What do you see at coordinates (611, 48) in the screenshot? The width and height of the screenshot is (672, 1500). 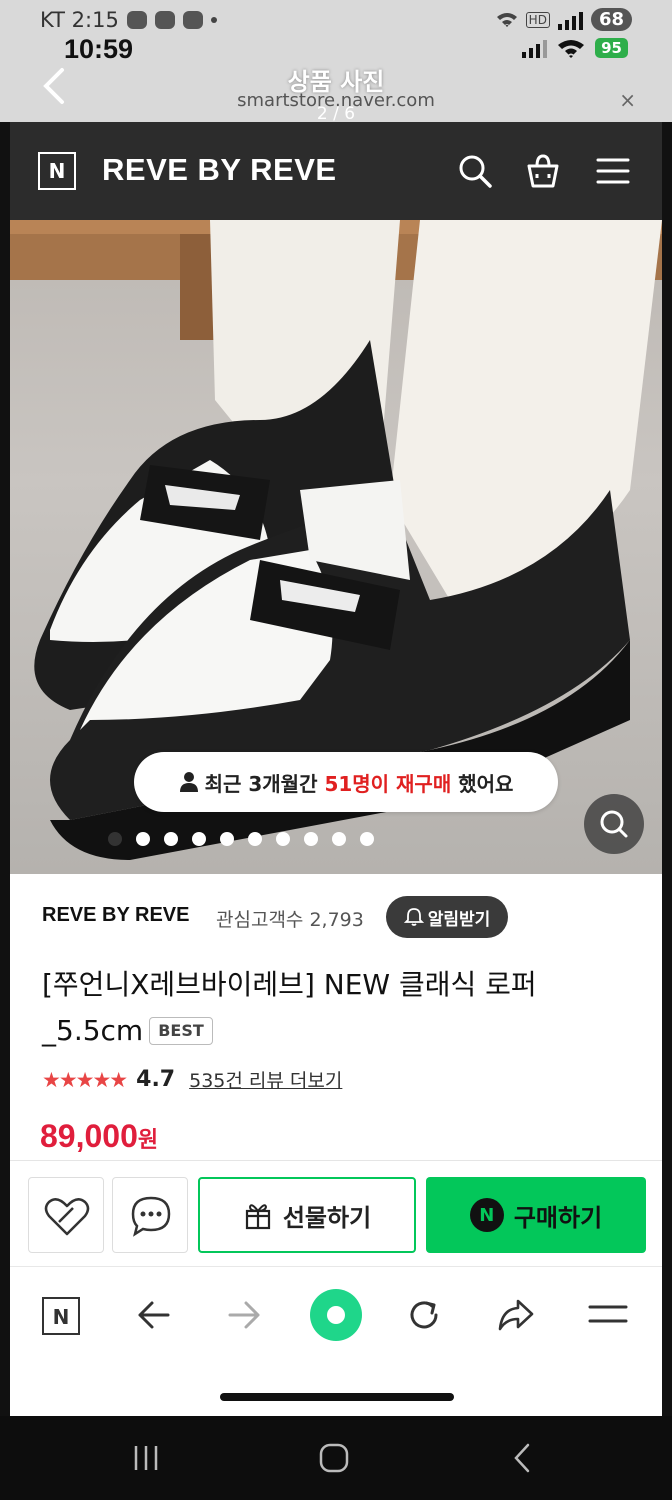 I see `inner-battery-badge: 95` at bounding box center [611, 48].